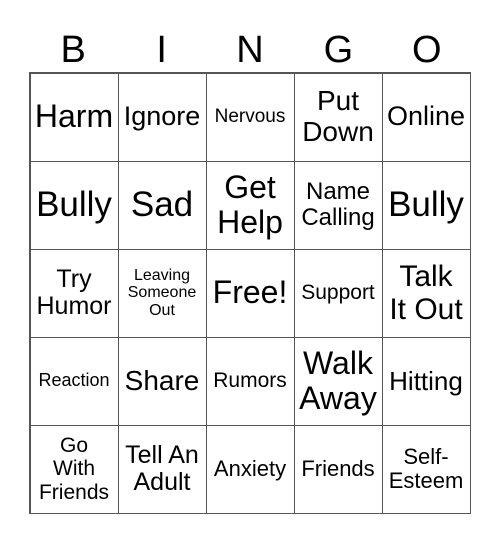 The height and width of the screenshot is (544, 500). Describe the element at coordinates (161, 50) in the screenshot. I see `header-letter-i: I` at that location.